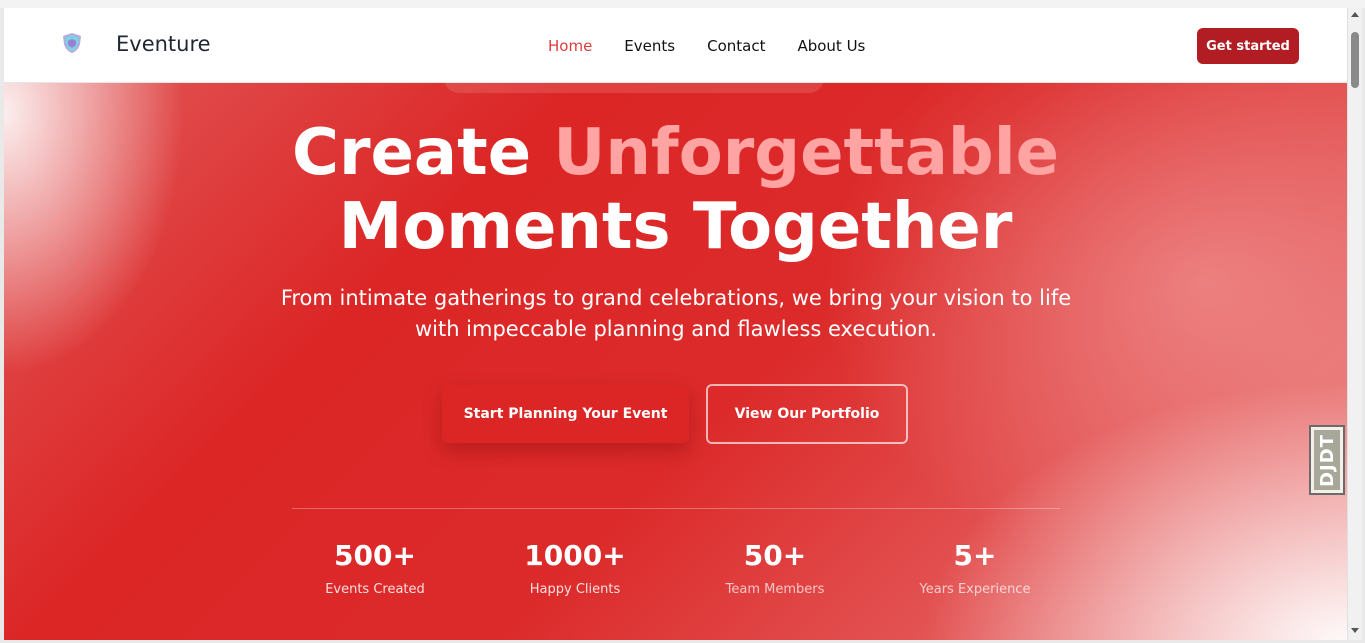 Image resolution: width=1365 pixels, height=643 pixels. What do you see at coordinates (975, 589) in the screenshot?
I see `stat-label: Years Experience` at bounding box center [975, 589].